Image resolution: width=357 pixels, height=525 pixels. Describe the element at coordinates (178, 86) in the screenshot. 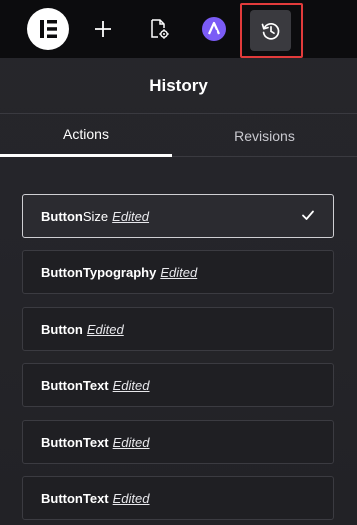

I see `panel-title: History` at that location.